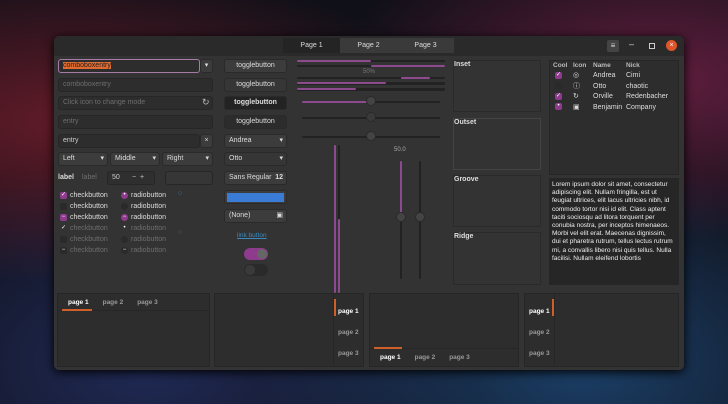 The height and width of the screenshot is (404, 728). I want to click on minimize-icon: –, so click(631, 44).